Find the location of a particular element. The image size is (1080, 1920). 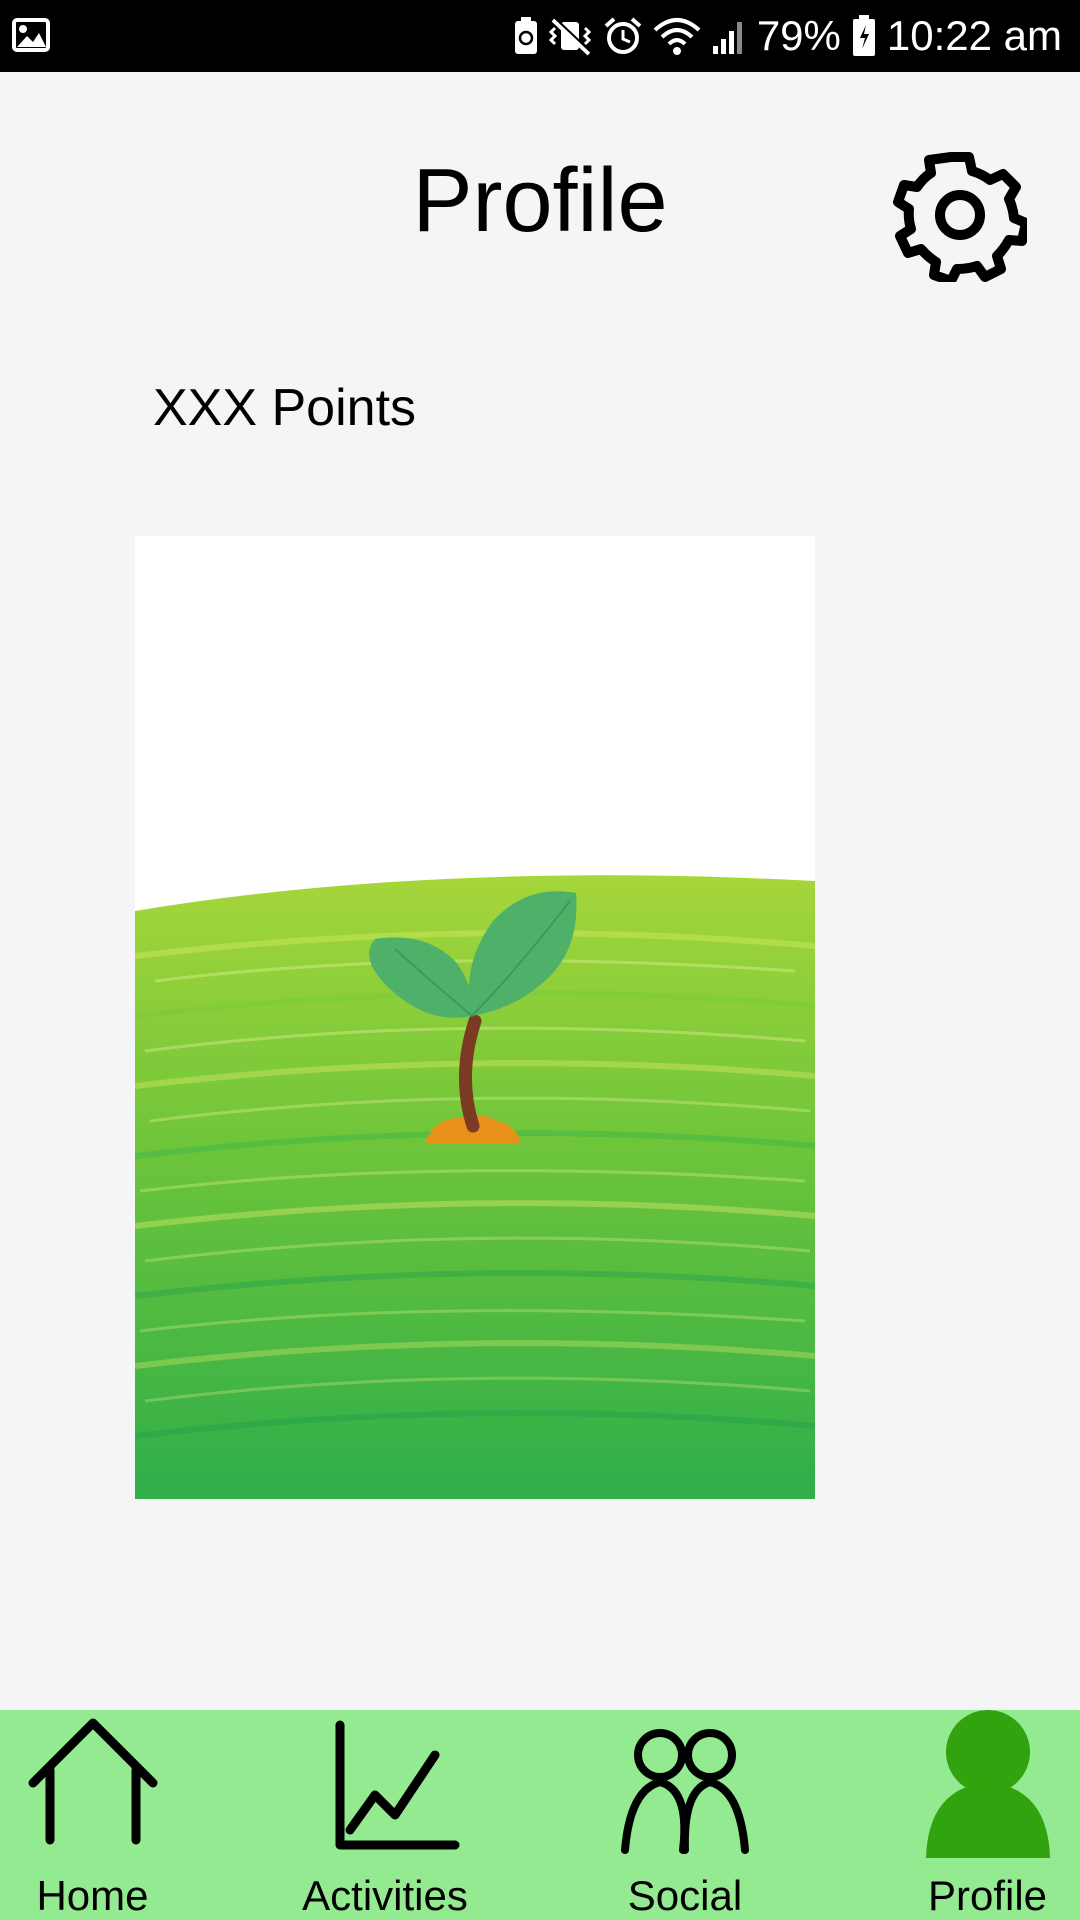

gallery-icon is located at coordinates (31, 35).